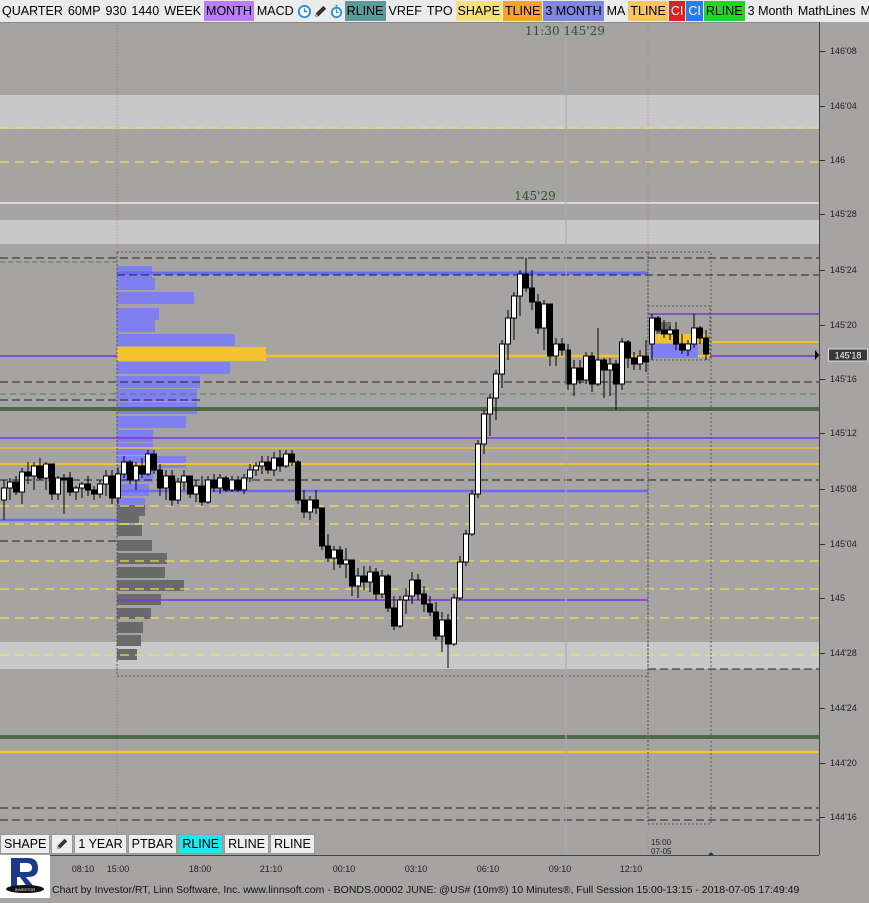 The width and height of the screenshot is (869, 903). Describe the element at coordinates (843, 708) in the screenshot. I see `price-label: 144'24` at that location.